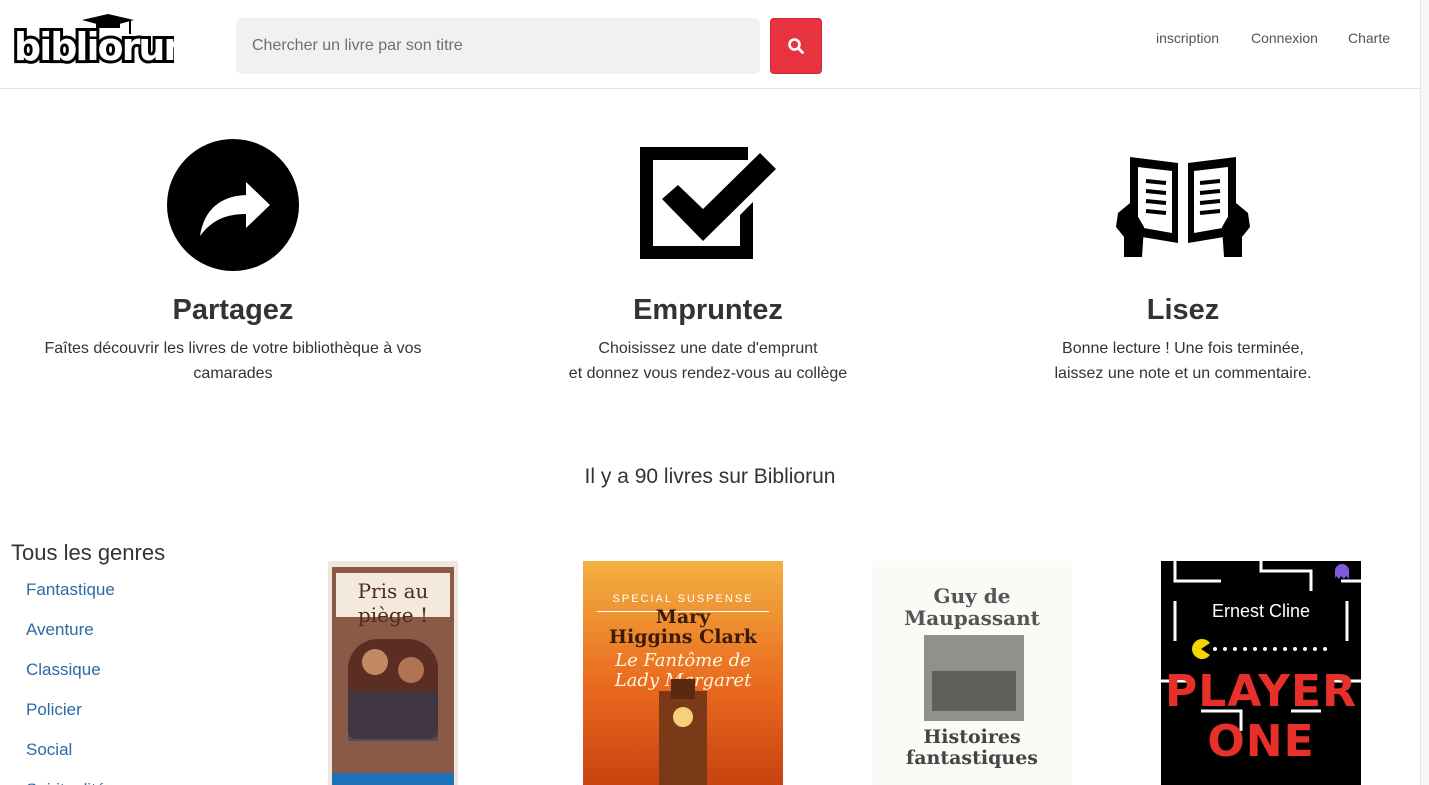 Image resolution: width=1429 pixels, height=785 pixels. What do you see at coordinates (1261, 611) in the screenshot?
I see `book-cover-author: Ernest Cline` at bounding box center [1261, 611].